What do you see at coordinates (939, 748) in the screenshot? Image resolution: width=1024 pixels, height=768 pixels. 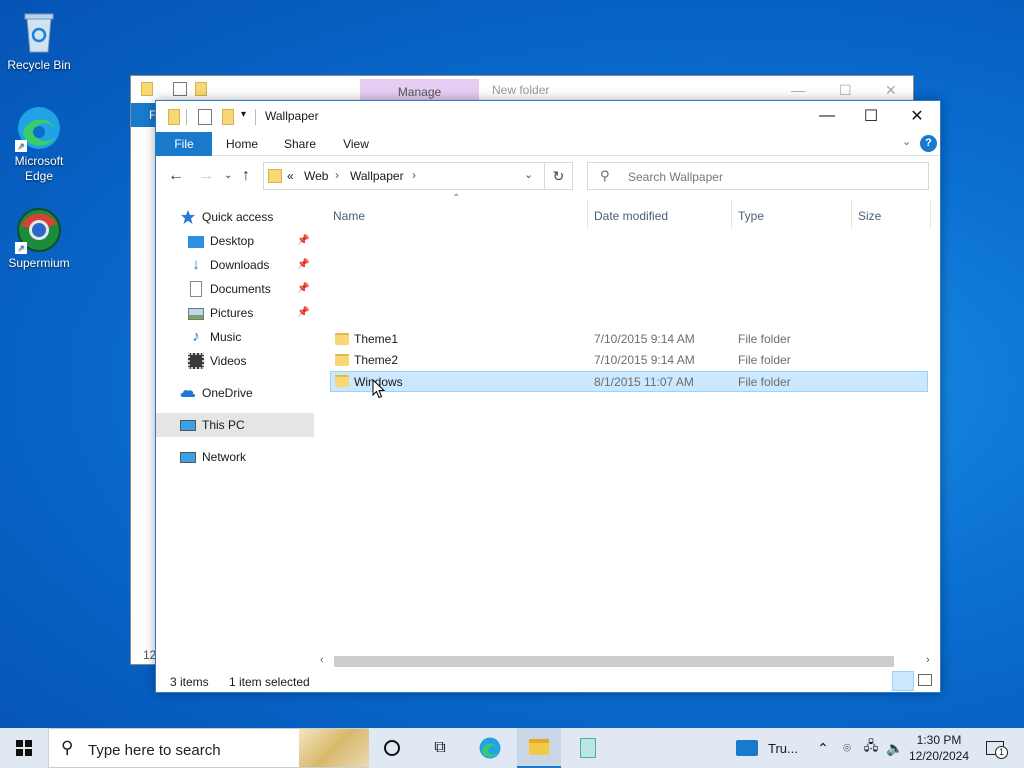 I see `clock: 1:30 PM 12/20/2024` at bounding box center [939, 748].